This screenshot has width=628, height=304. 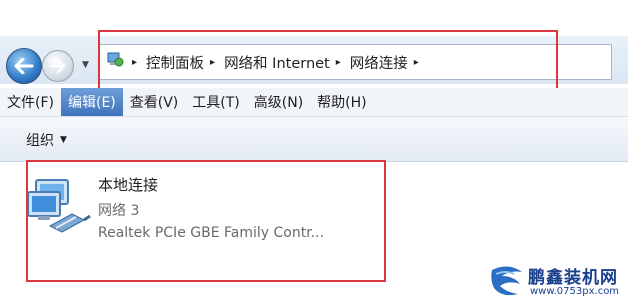 I want to click on menu-edit: 编辑(E), so click(x=91, y=102).